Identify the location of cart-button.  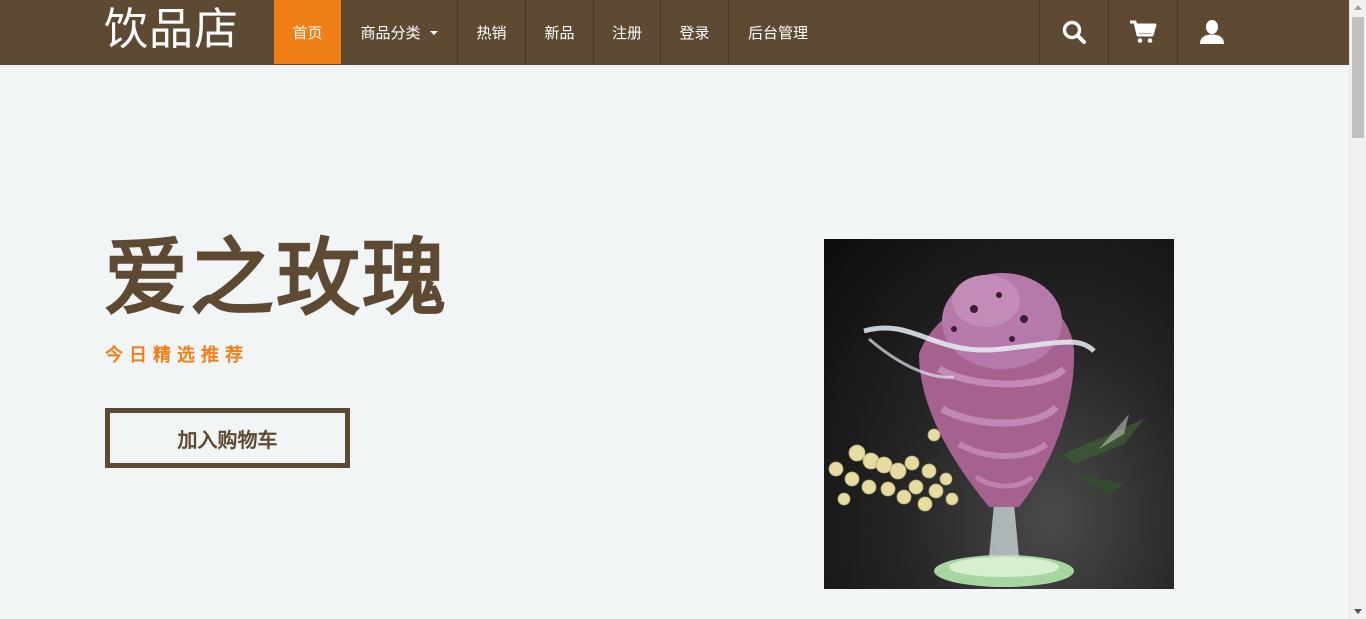
(1142, 32).